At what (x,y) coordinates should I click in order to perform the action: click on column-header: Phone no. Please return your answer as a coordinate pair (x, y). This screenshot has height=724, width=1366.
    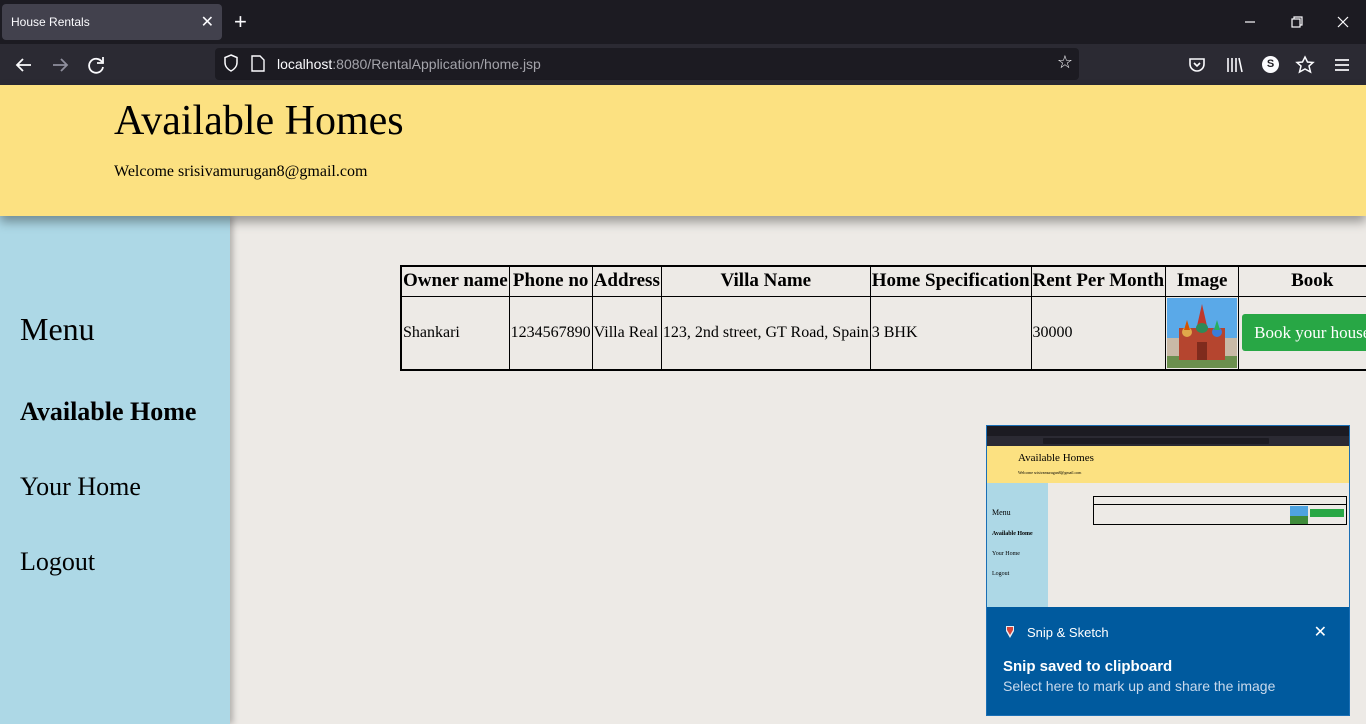
    Looking at the image, I should click on (550, 281).